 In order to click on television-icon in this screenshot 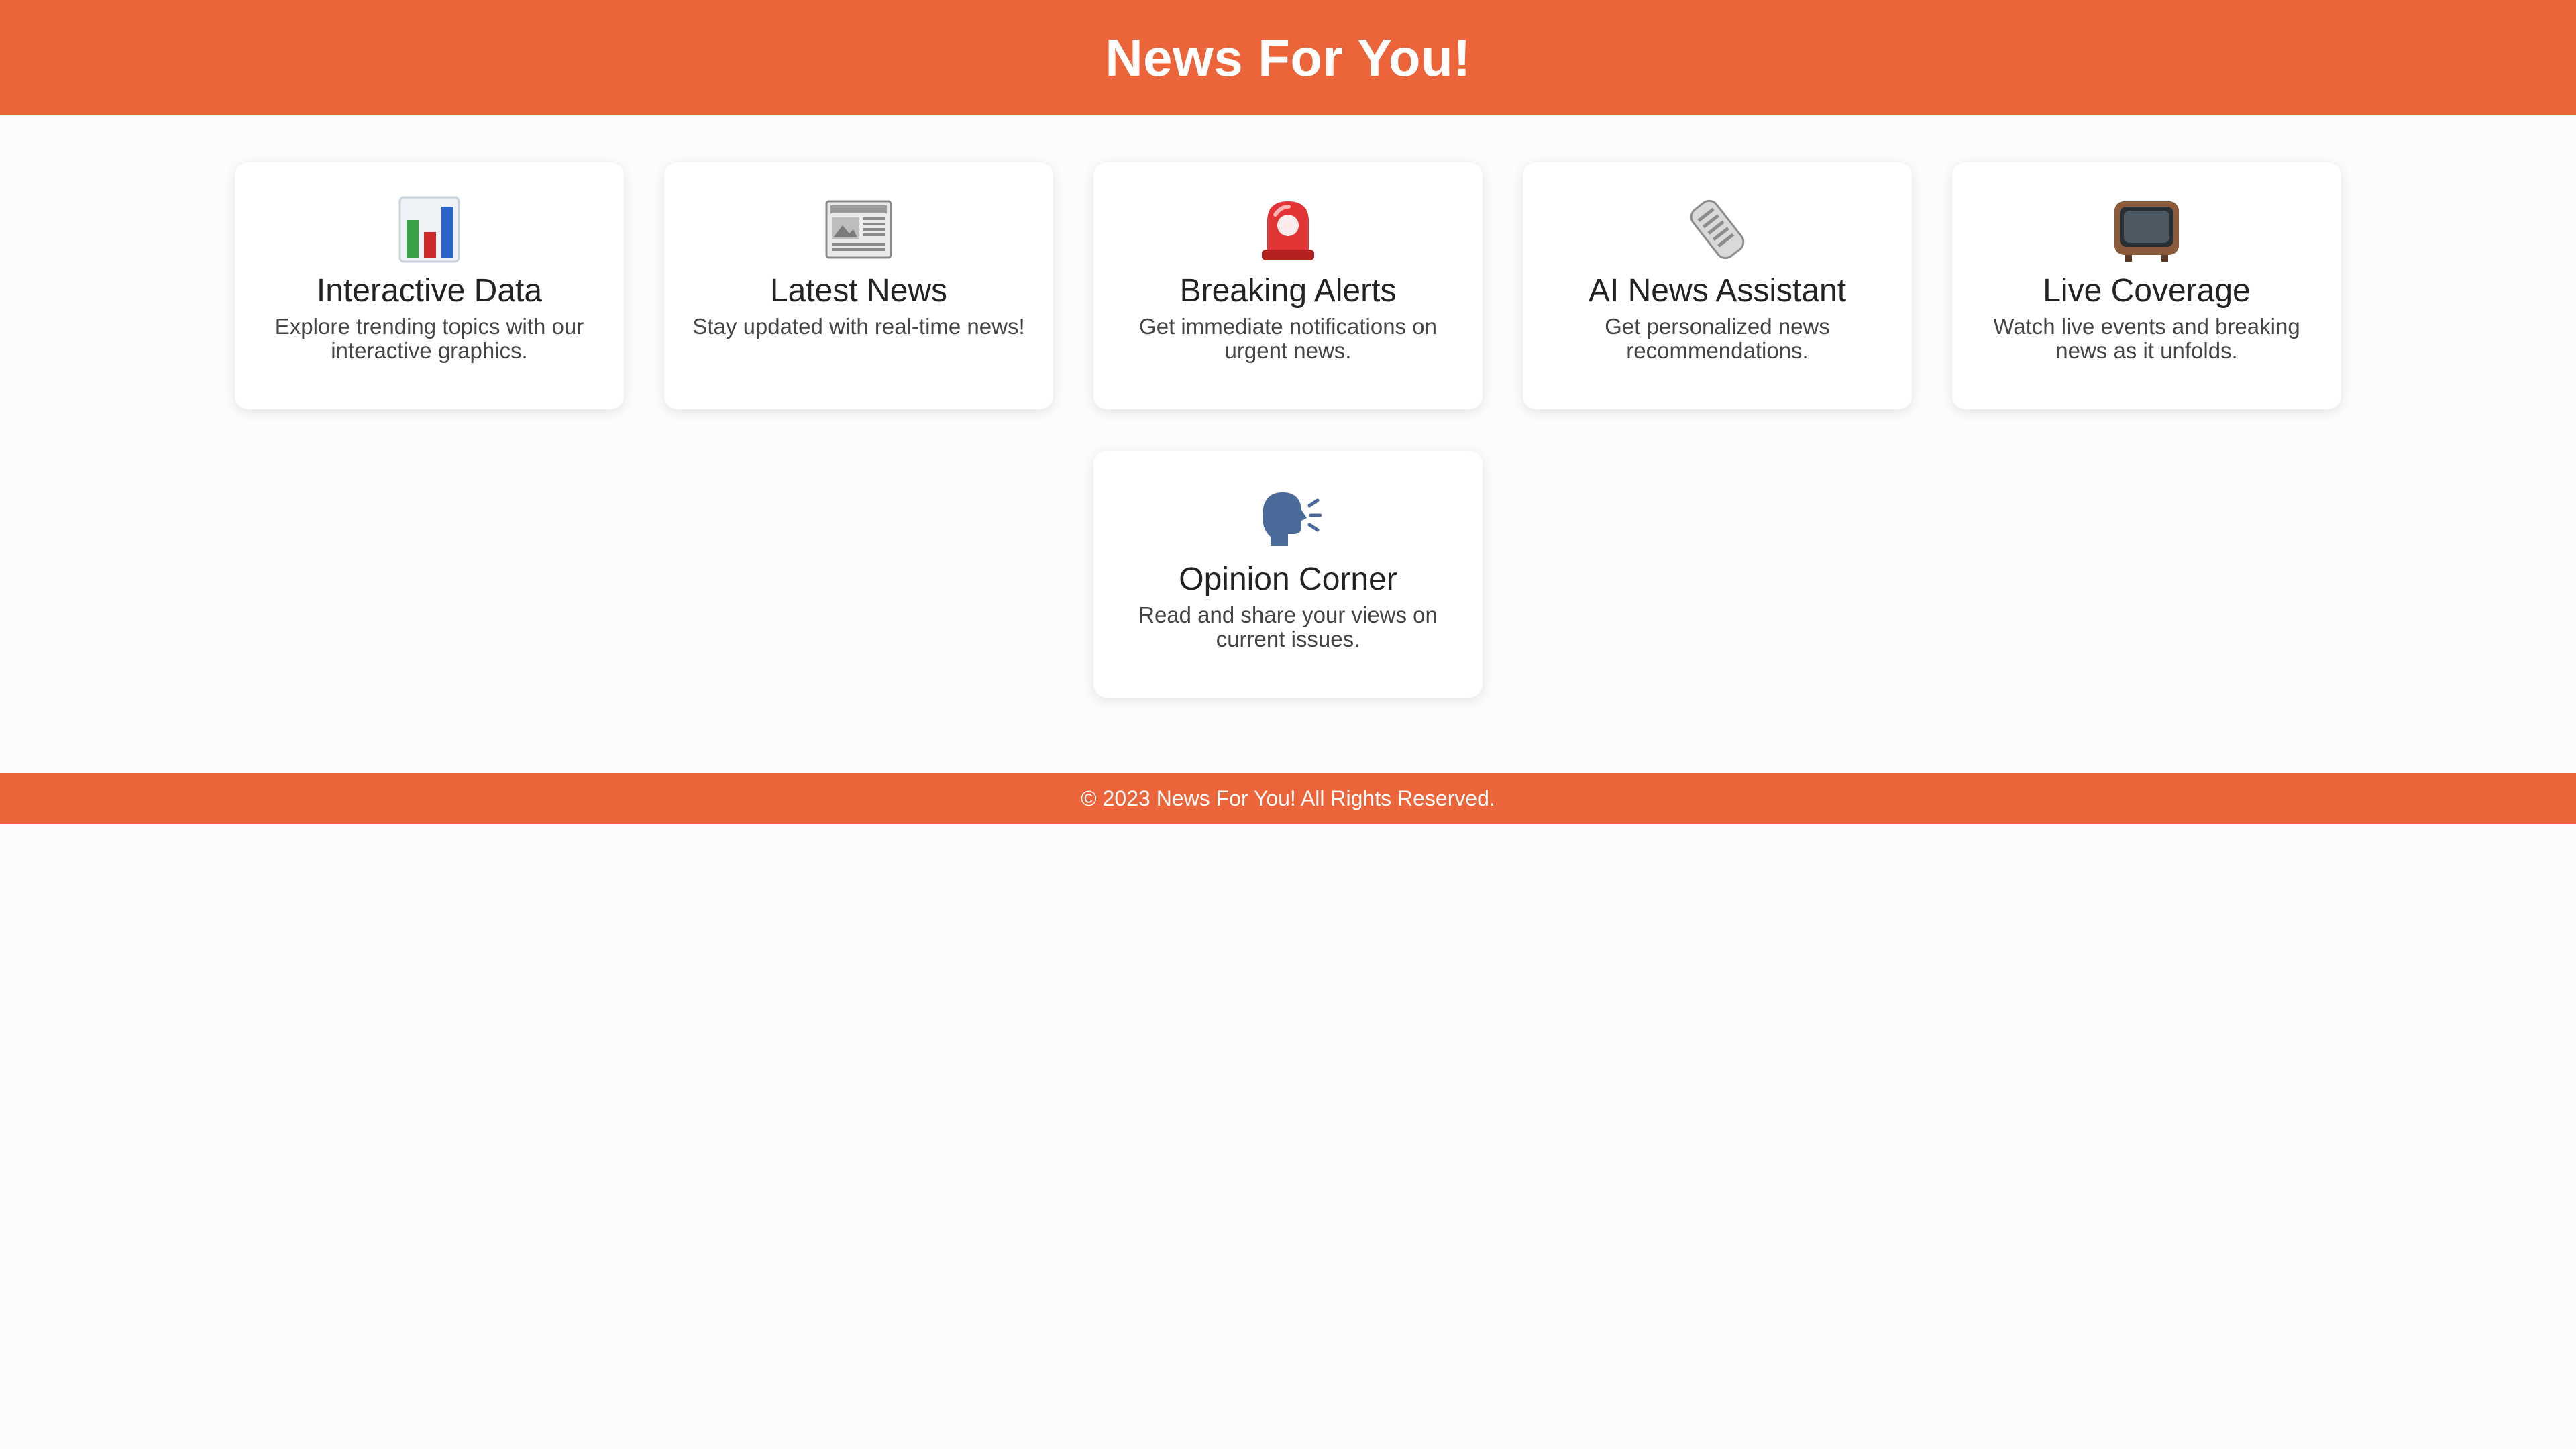, I will do `click(2146, 229)`.